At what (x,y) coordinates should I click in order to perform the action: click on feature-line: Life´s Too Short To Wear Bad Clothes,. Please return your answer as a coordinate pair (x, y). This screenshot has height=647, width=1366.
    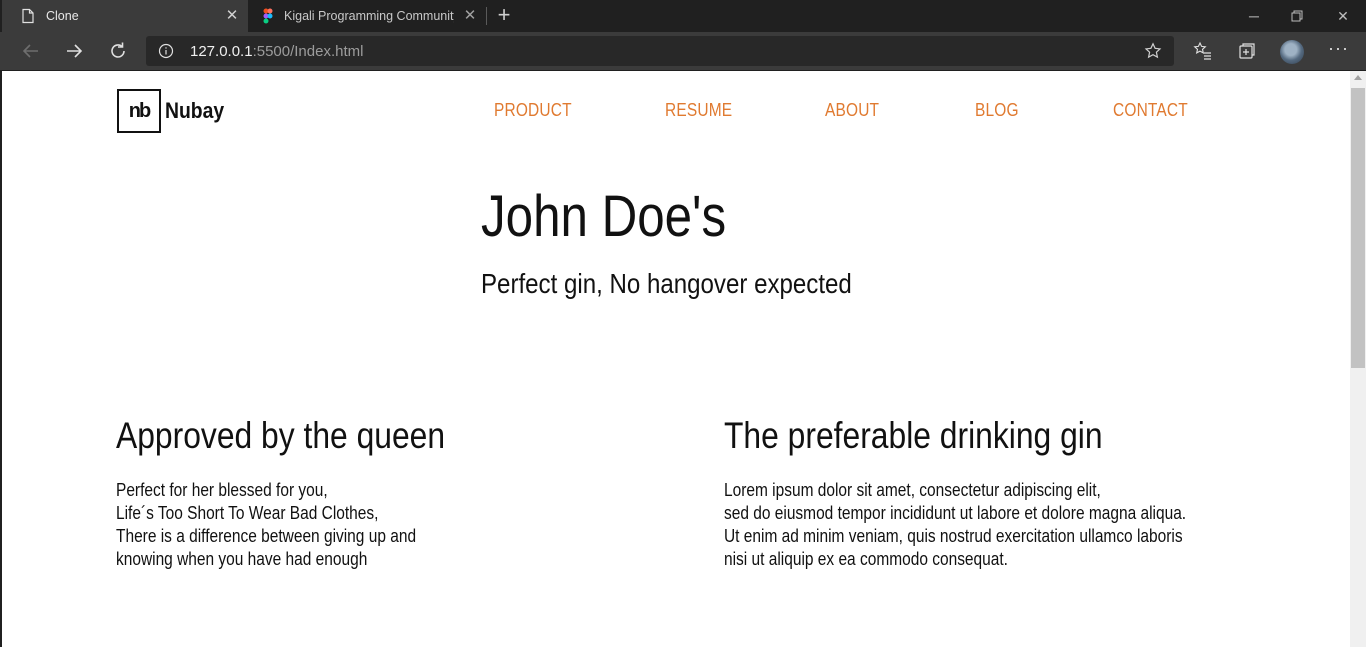
    Looking at the image, I should click on (247, 513).